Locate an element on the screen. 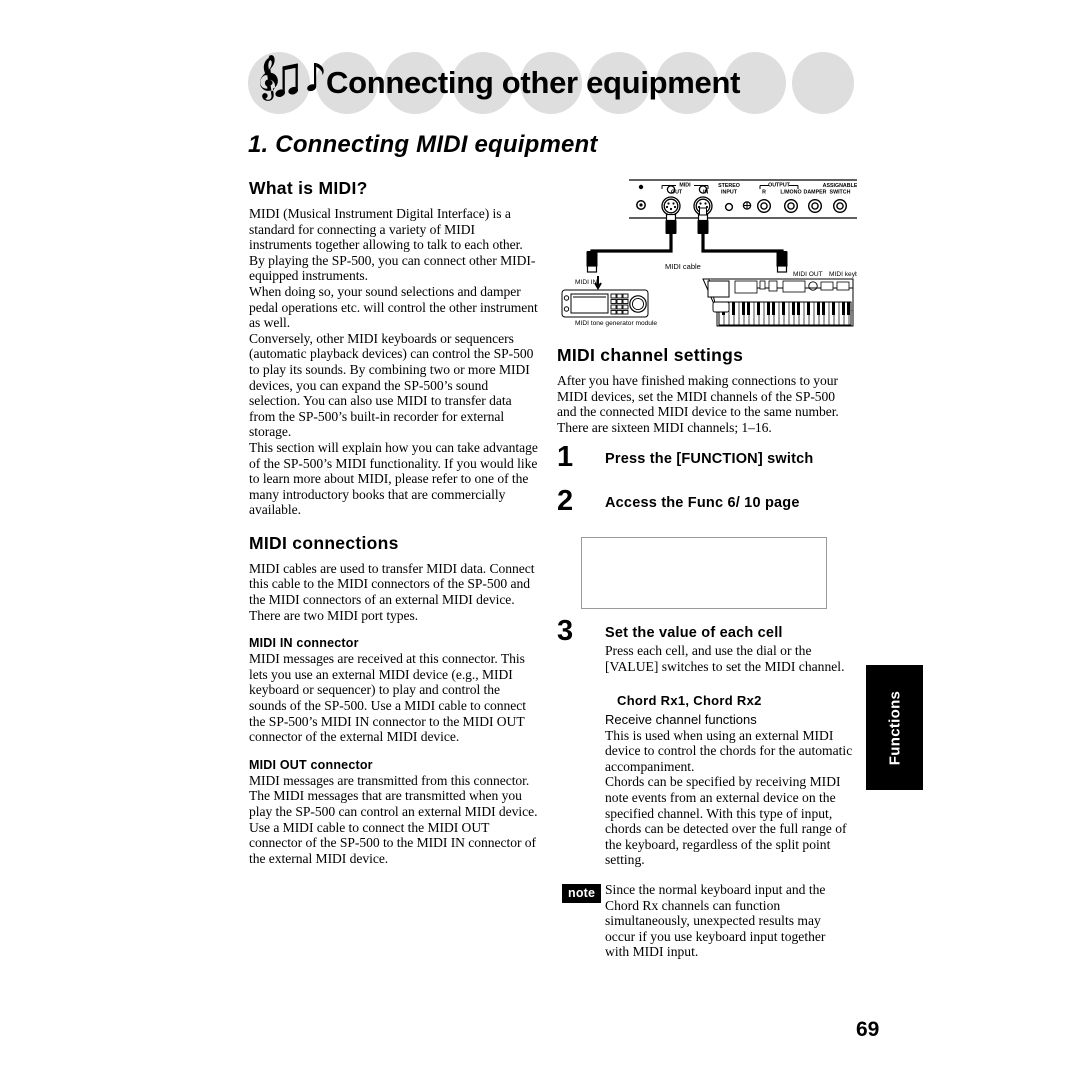 This screenshot has height=1080, width=1080. step-number: 1 is located at coordinates (565, 457).